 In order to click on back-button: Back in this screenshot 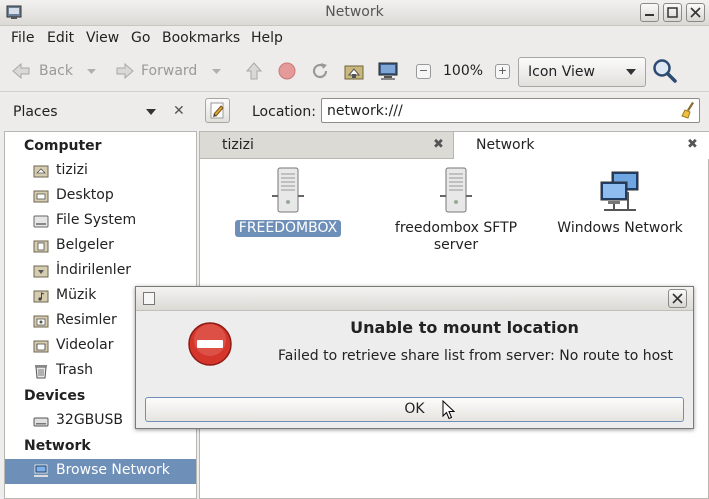, I will do `click(56, 71)`.